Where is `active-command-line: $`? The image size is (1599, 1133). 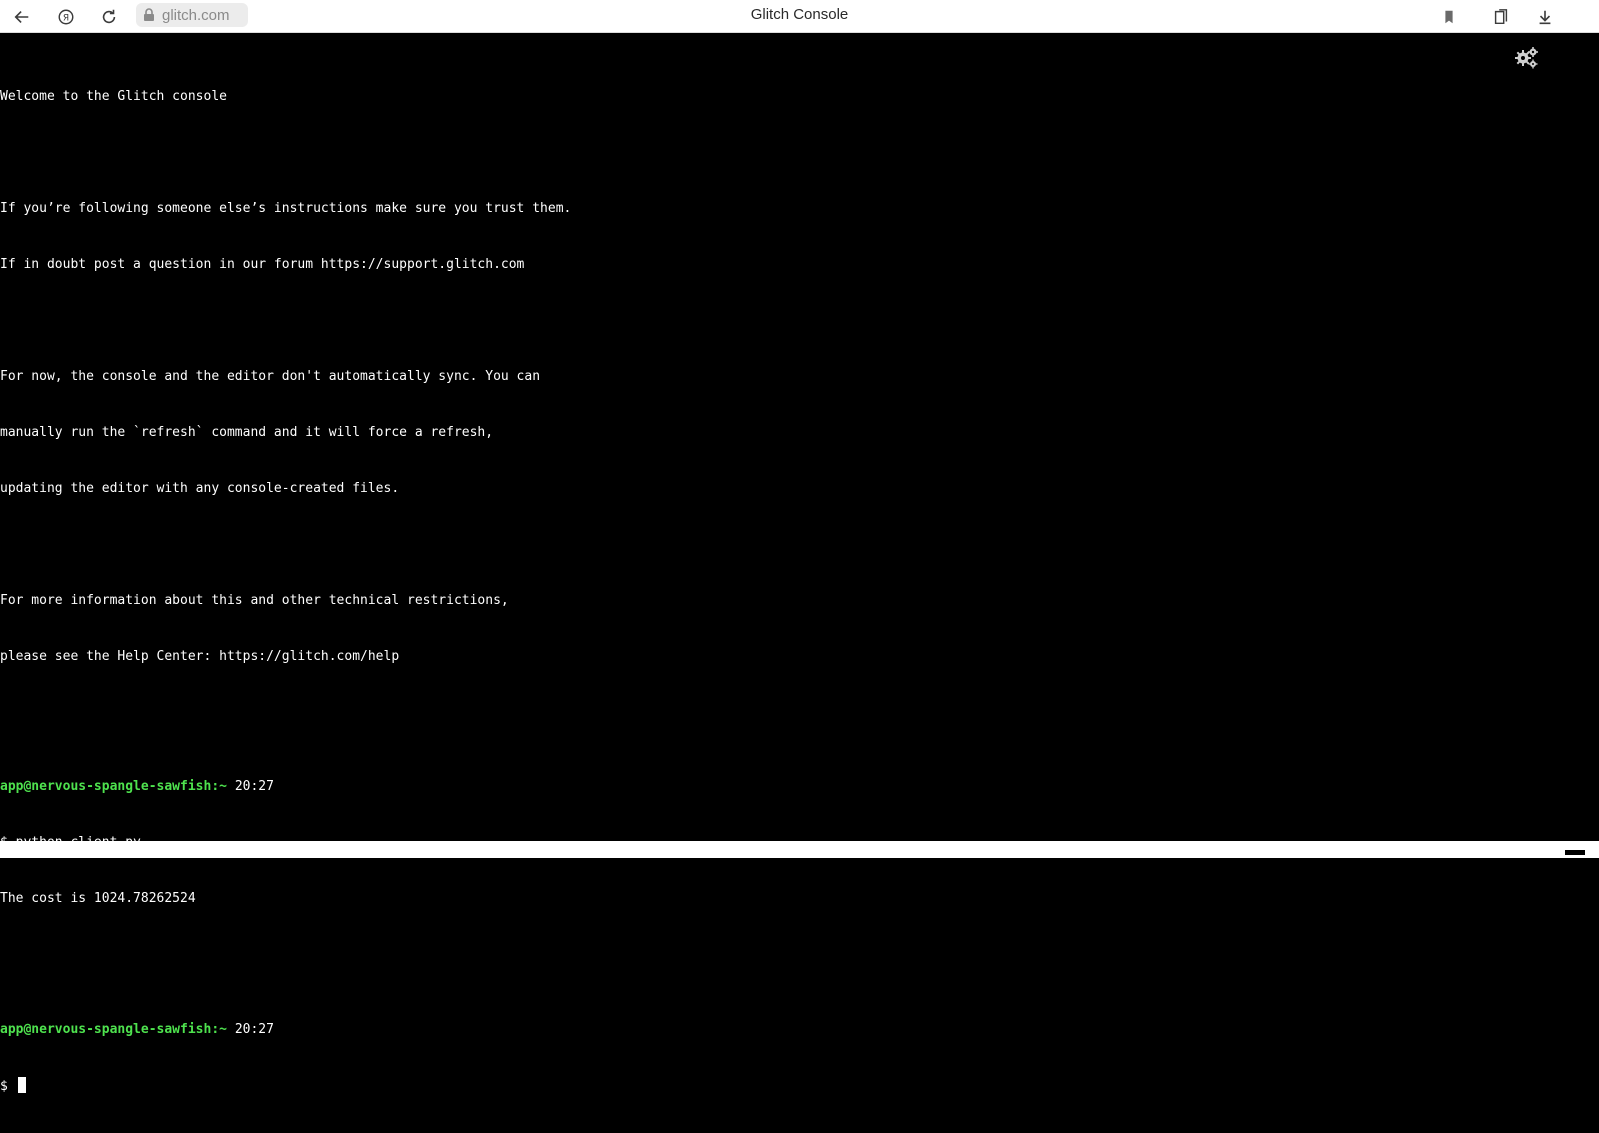 active-command-line: $ is located at coordinates (285, 1086).